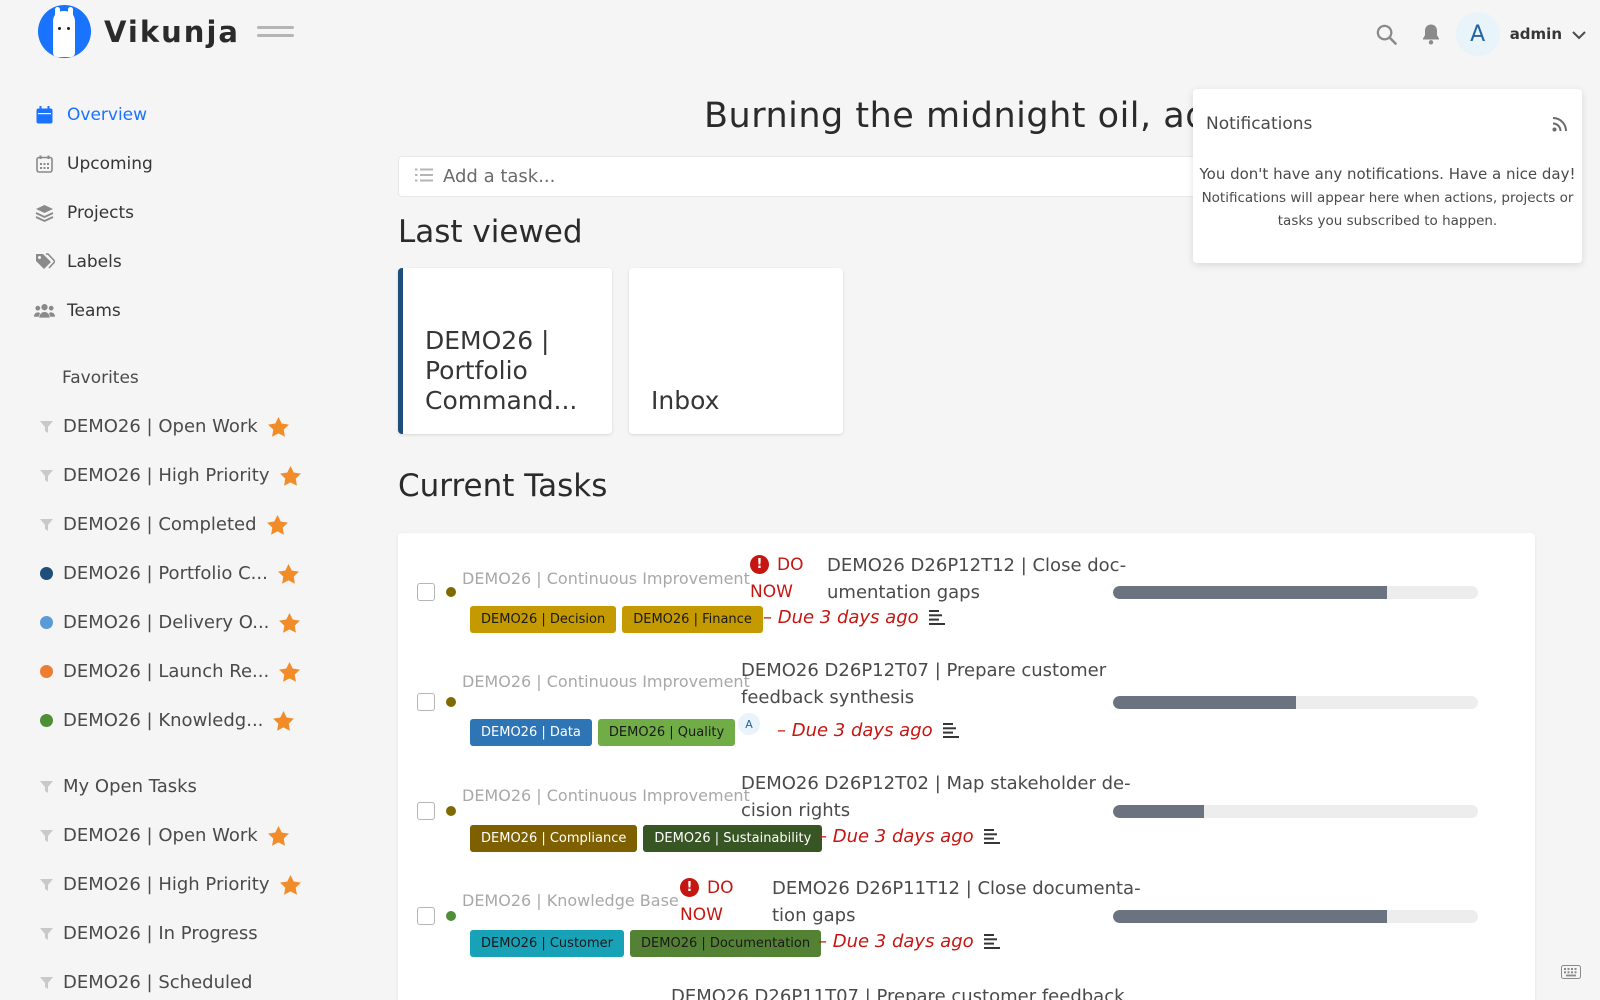  What do you see at coordinates (692, 619) in the screenshot?
I see `task-label: DEMO26 | Finance` at bounding box center [692, 619].